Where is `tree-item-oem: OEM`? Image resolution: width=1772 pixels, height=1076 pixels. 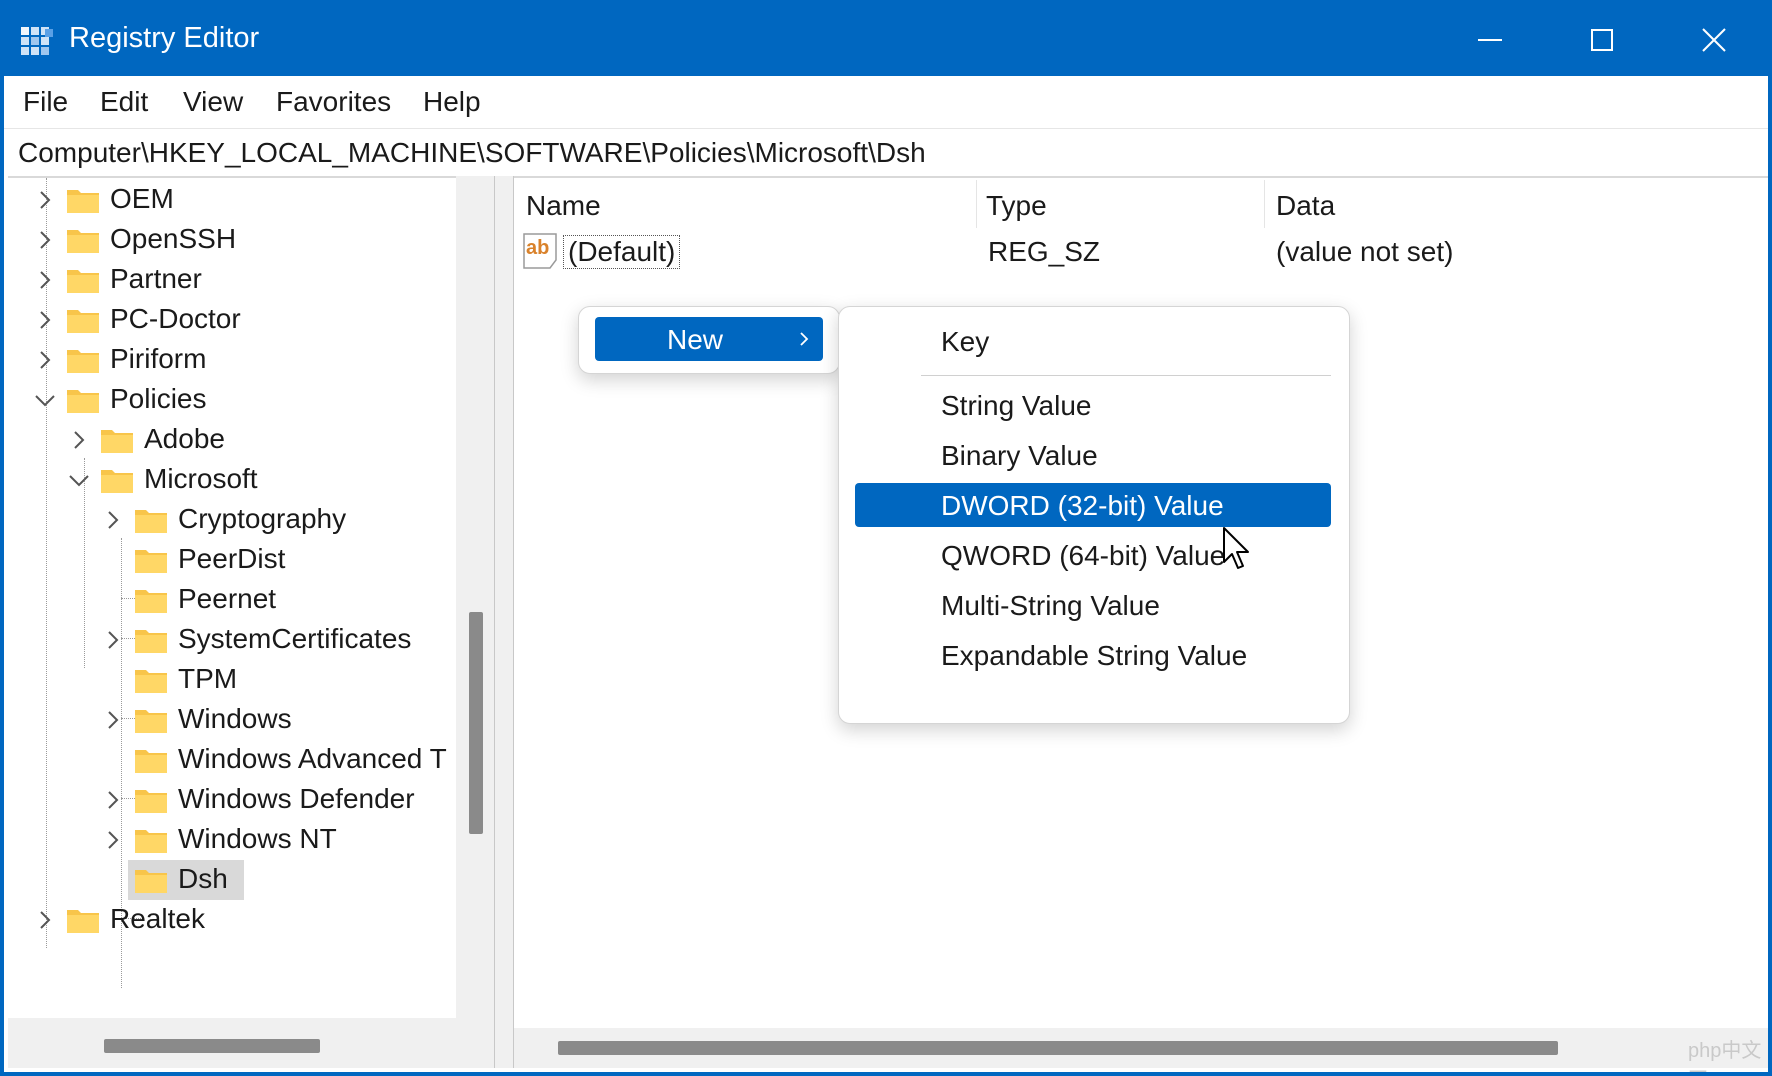 tree-item-oem: OEM is located at coordinates (244, 200).